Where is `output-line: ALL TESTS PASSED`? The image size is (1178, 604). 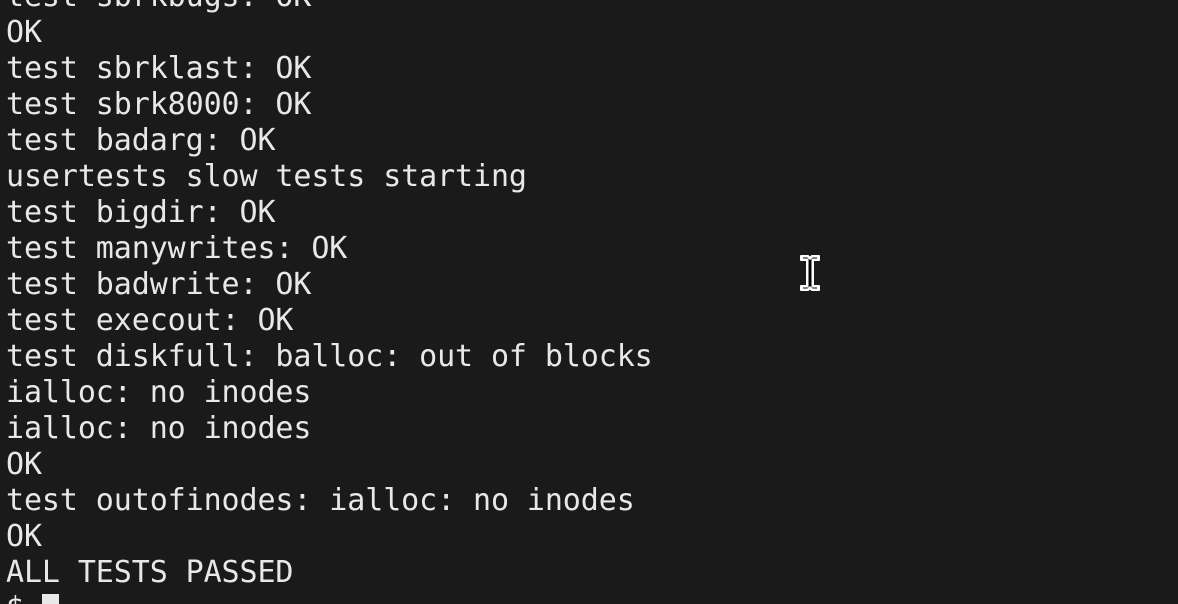 output-line: ALL TESTS PASSED is located at coordinates (150, 572).